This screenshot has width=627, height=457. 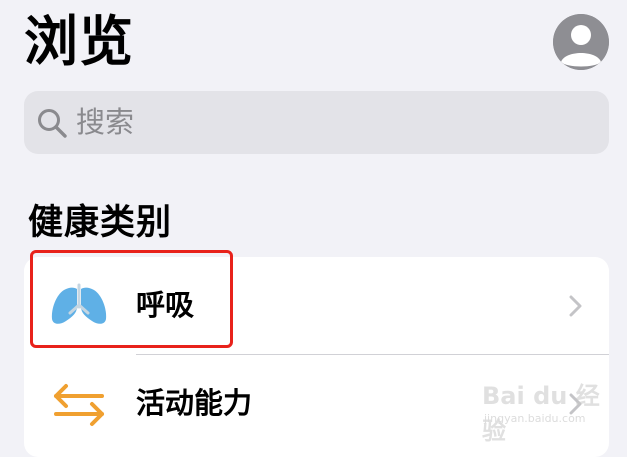 I want to click on category-label: 呼吸, so click(x=165, y=305).